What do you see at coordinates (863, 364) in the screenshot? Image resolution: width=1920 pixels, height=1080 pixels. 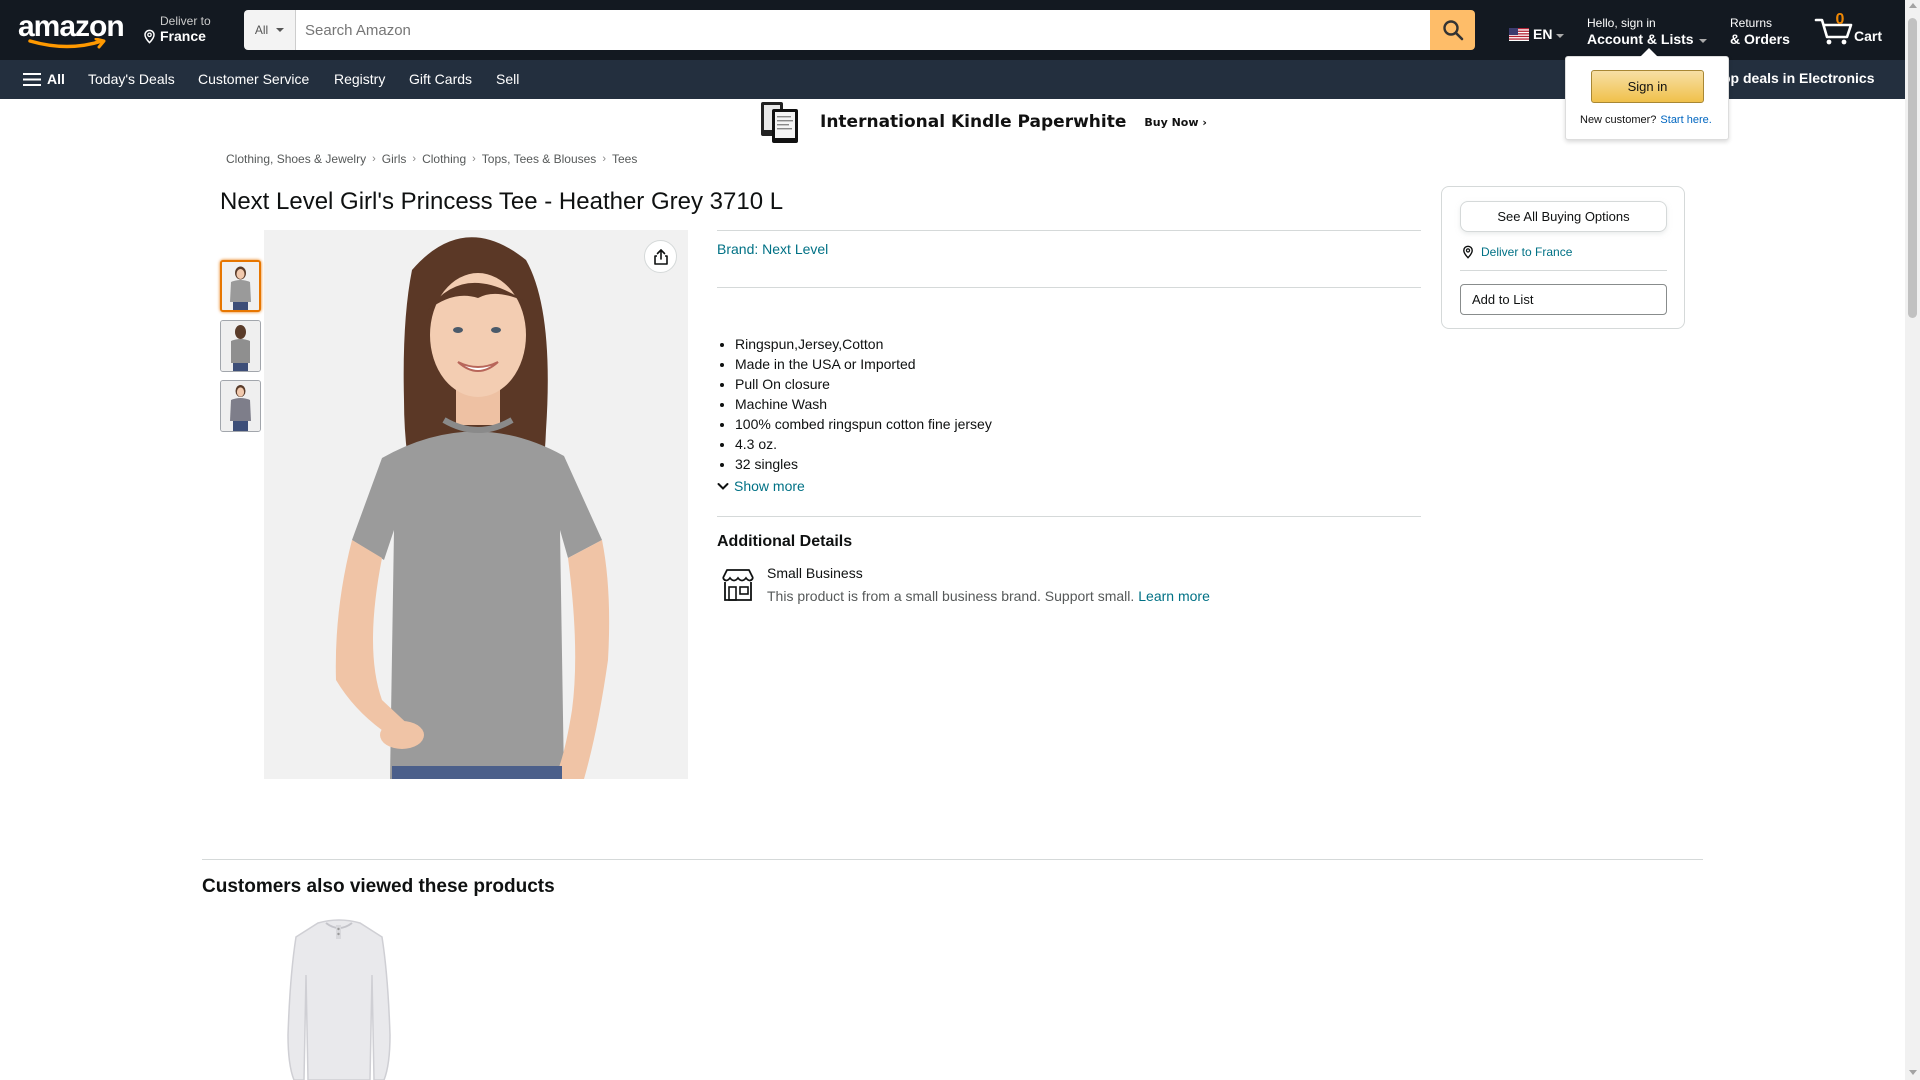 I see `feature-bullet: Made in the USA or Imported` at bounding box center [863, 364].